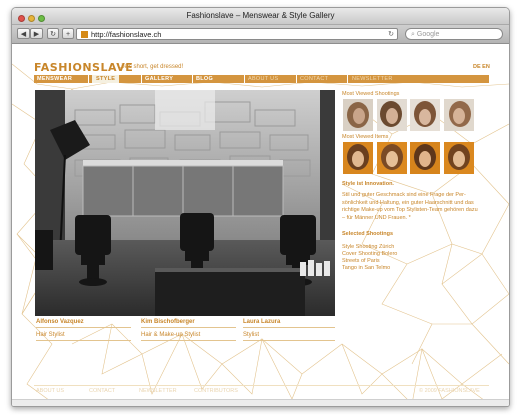 This screenshot has height=415, width=521. Describe the element at coordinates (372, 79) in the screenshot. I see `nav-item-newsletter: NEWSLETTER` at that location.